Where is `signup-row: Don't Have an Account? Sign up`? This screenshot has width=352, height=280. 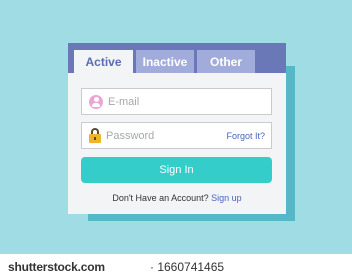 signup-row: Don't Have an Account? Sign up is located at coordinates (177, 198).